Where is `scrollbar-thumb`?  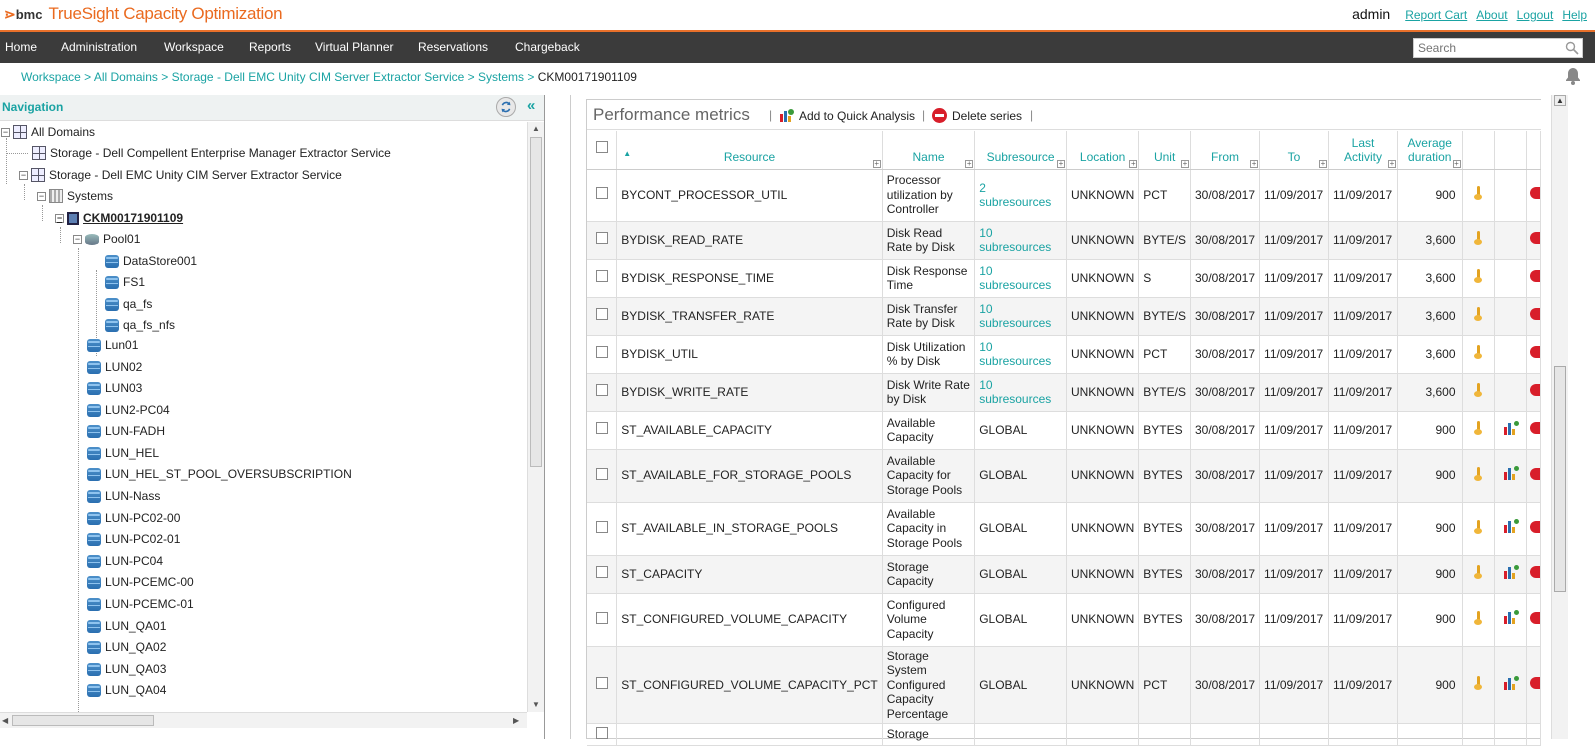
scrollbar-thumb is located at coordinates (536, 302).